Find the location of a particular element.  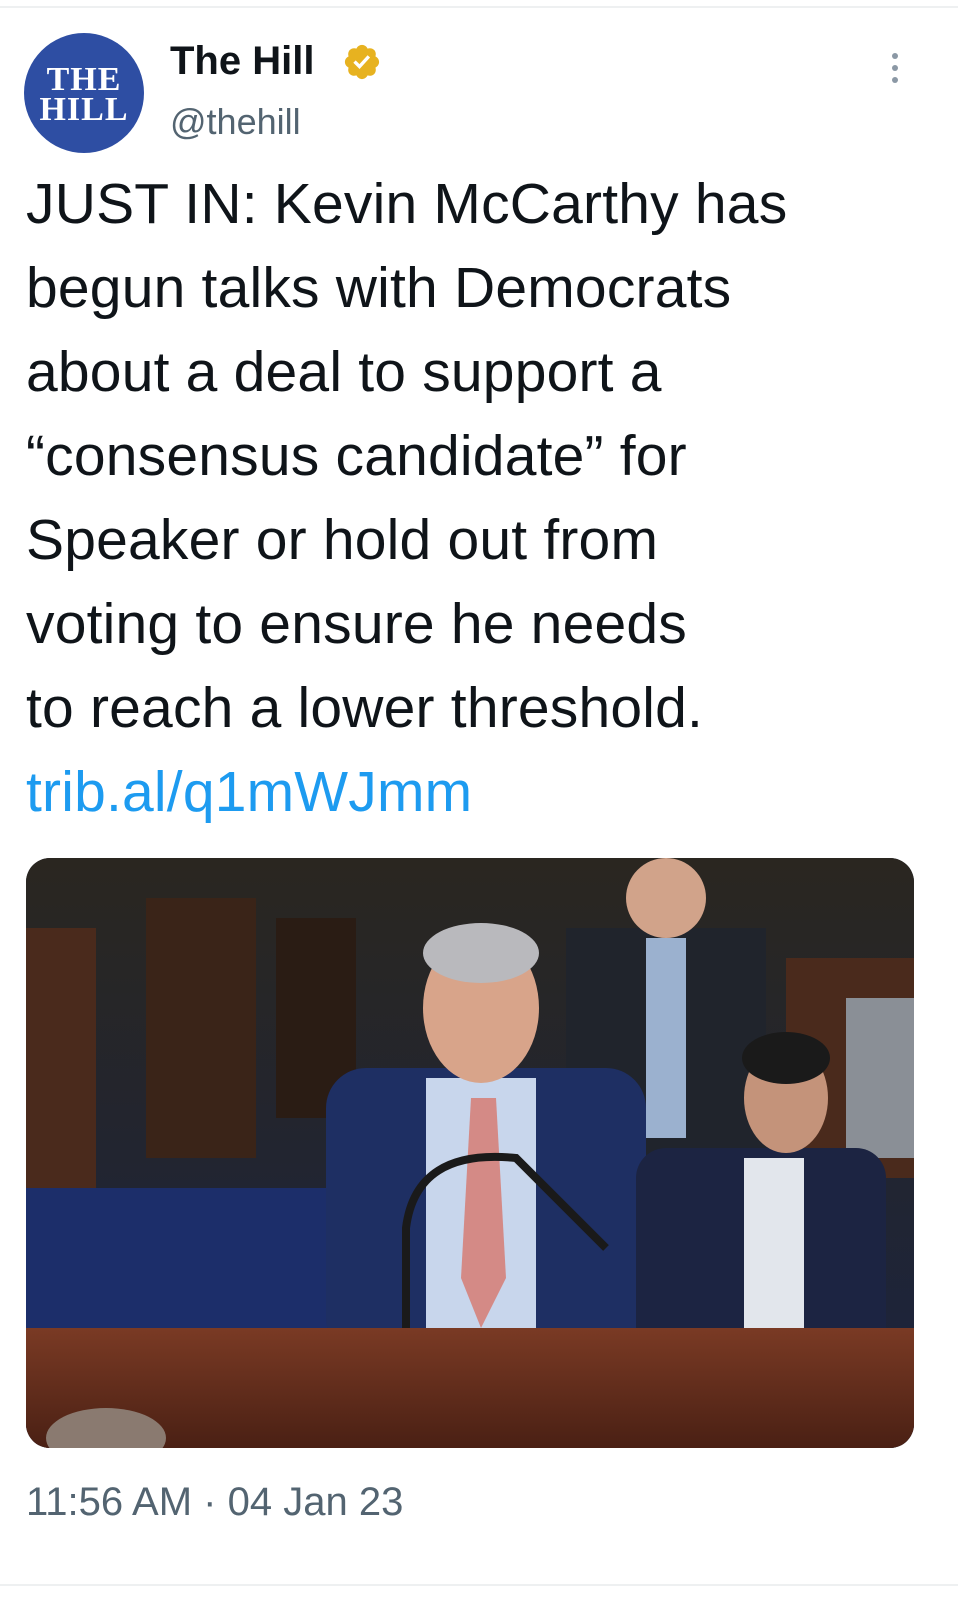

author-avatar: THE HILL is located at coordinates (84, 93).